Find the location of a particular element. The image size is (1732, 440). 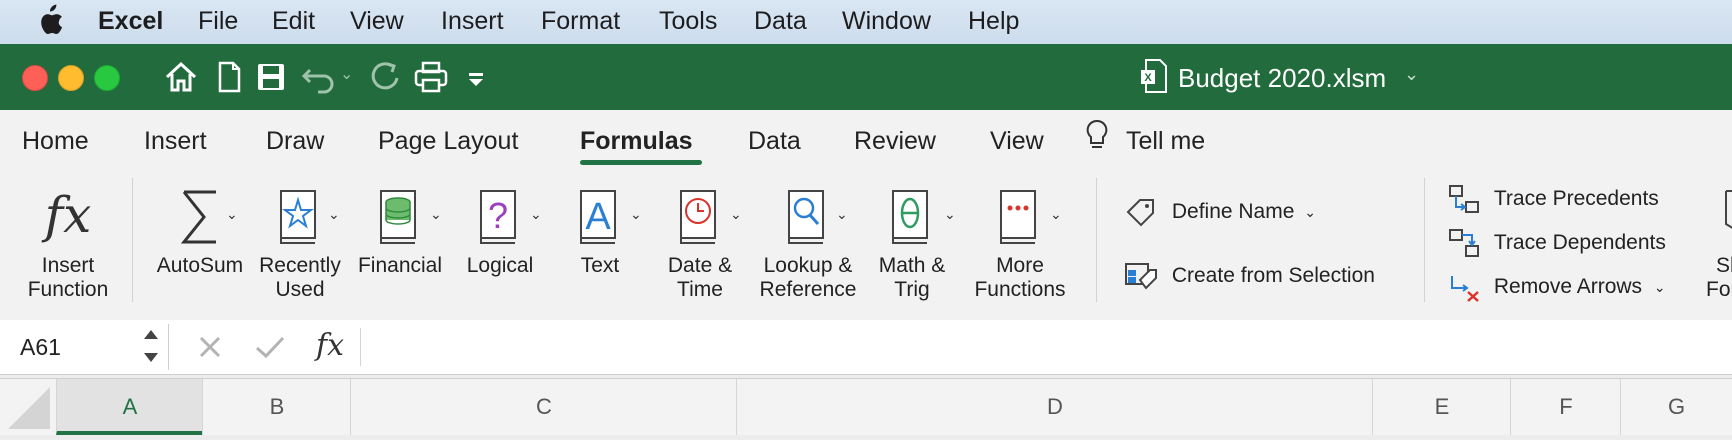

create-from-selection-button: Create from Selection is located at coordinates (1249, 276).